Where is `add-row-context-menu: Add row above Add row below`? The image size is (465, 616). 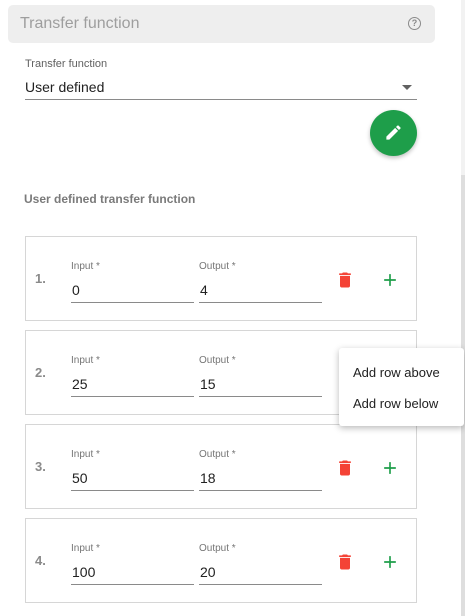
add-row-context-menu: Add row above Add row below is located at coordinates (401, 387).